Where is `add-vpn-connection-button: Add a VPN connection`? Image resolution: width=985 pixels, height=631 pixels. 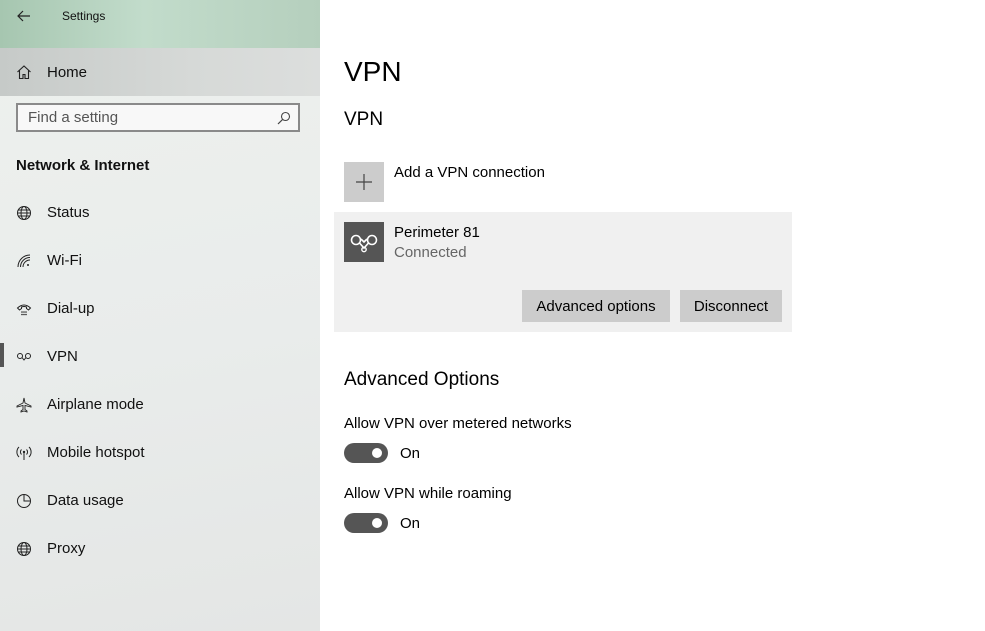
add-vpn-connection-button: Add a VPN connection is located at coordinates (494, 182).